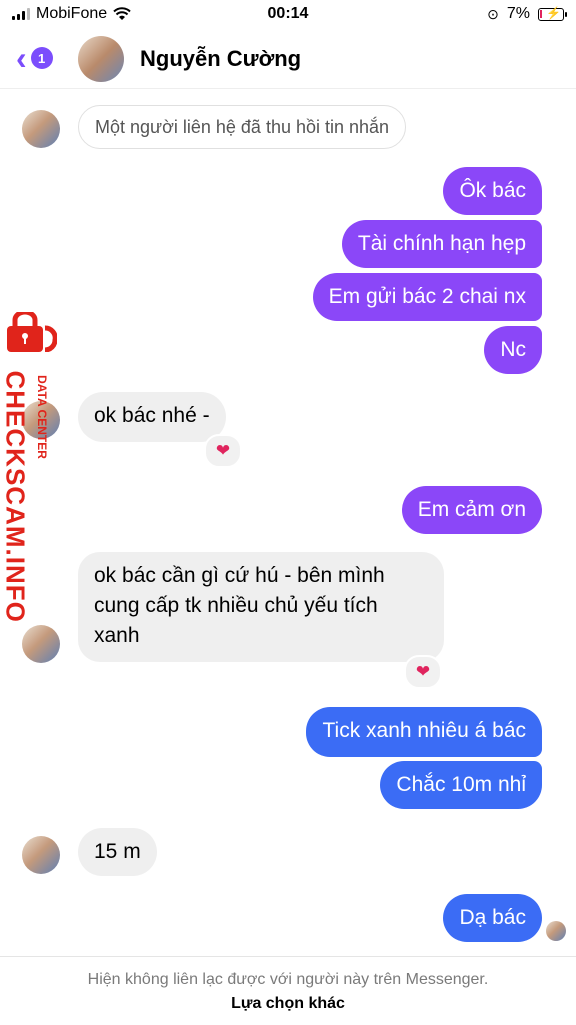 This screenshot has width=576, height=1025. I want to click on other-options-link: Lựa chọn khác, so click(288, 1004).